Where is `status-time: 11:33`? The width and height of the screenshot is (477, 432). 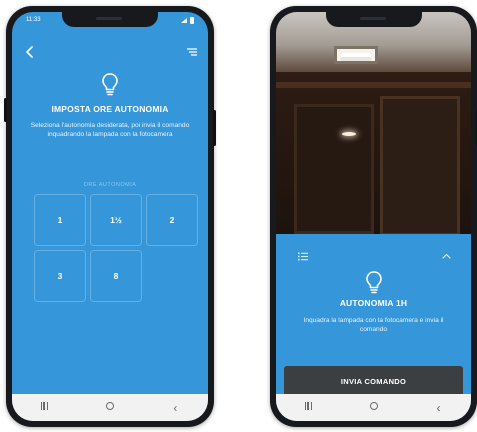
status-time: 11:33 is located at coordinates (33, 20).